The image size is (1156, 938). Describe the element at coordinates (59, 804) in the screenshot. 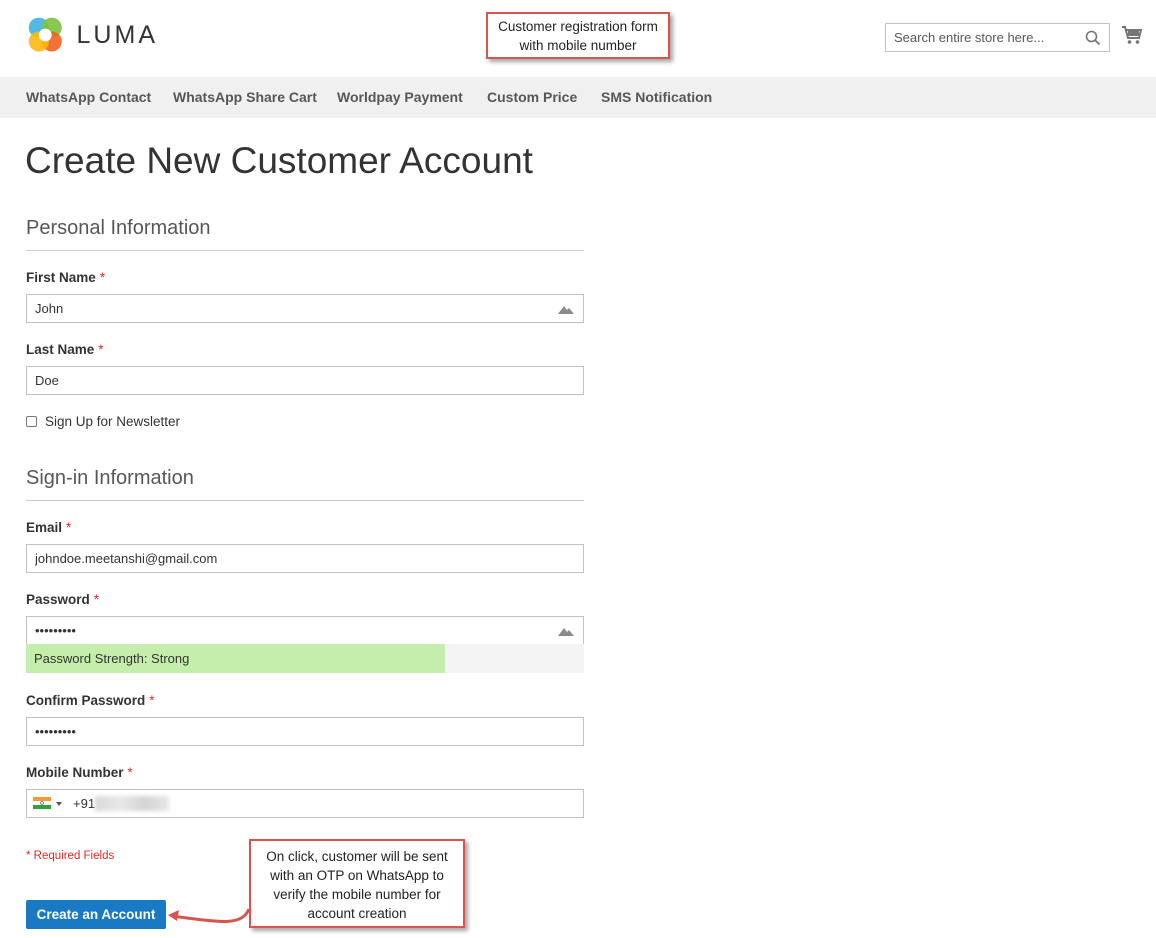

I see `country-dropdown-caret-icon` at that location.